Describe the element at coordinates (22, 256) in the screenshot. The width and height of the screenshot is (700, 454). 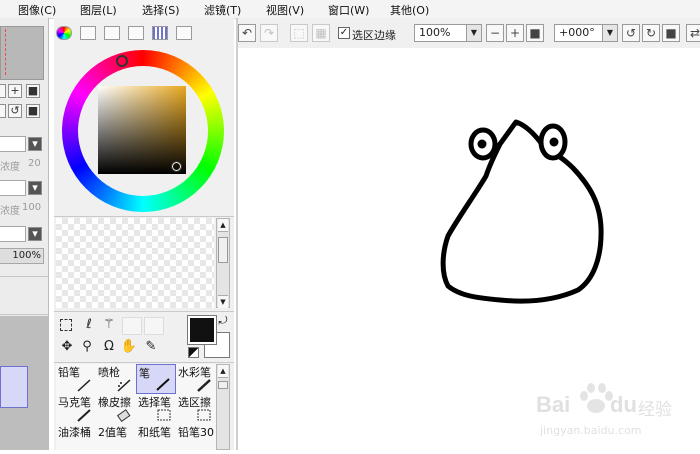
I see `opacity-field: 100%` at that location.